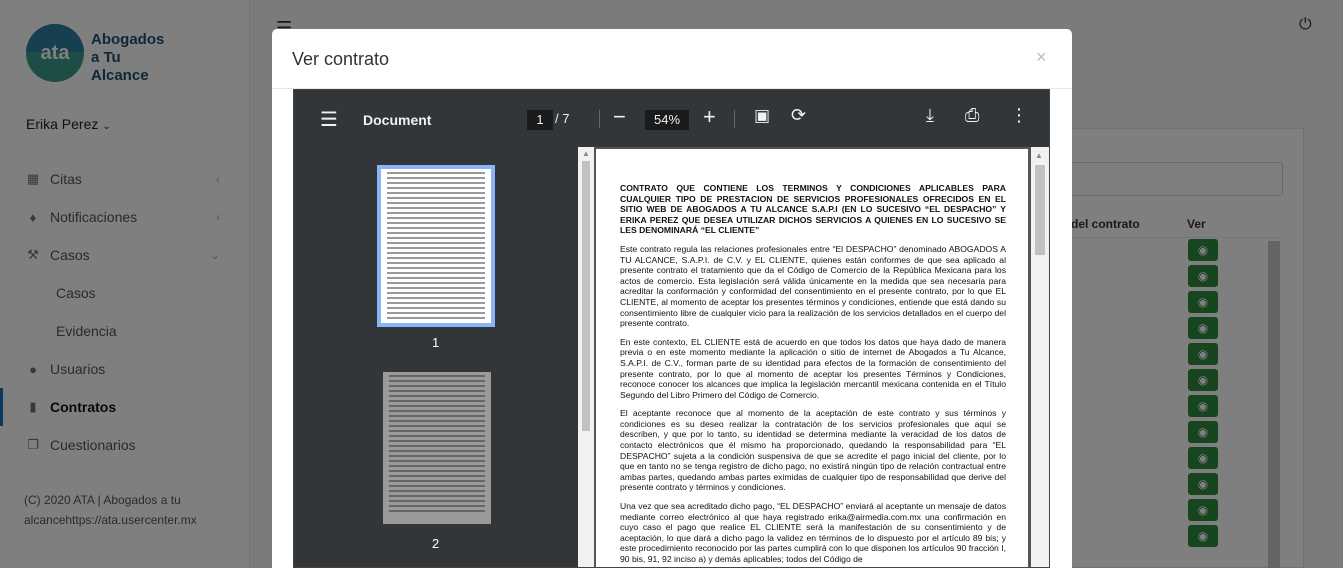 Image resolution: width=1343 pixels, height=568 pixels. I want to click on page-number-input: 1, so click(540, 120).